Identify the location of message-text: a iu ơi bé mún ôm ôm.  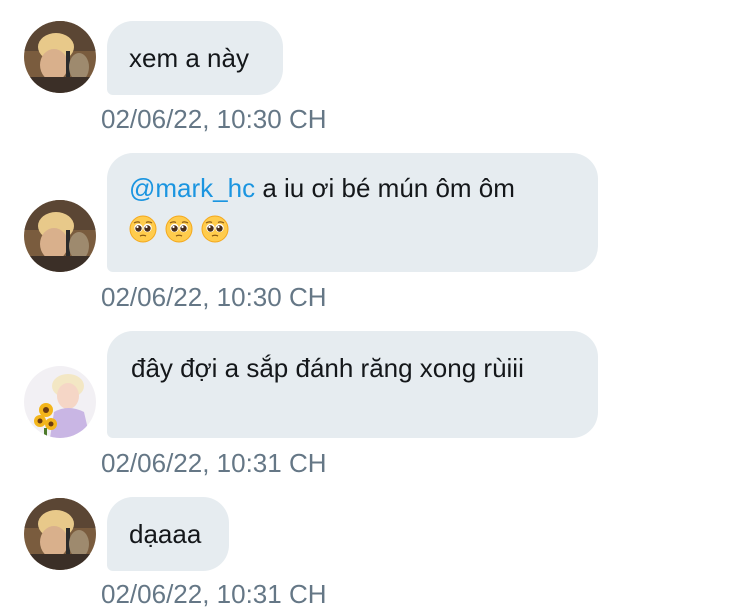
(385, 188).